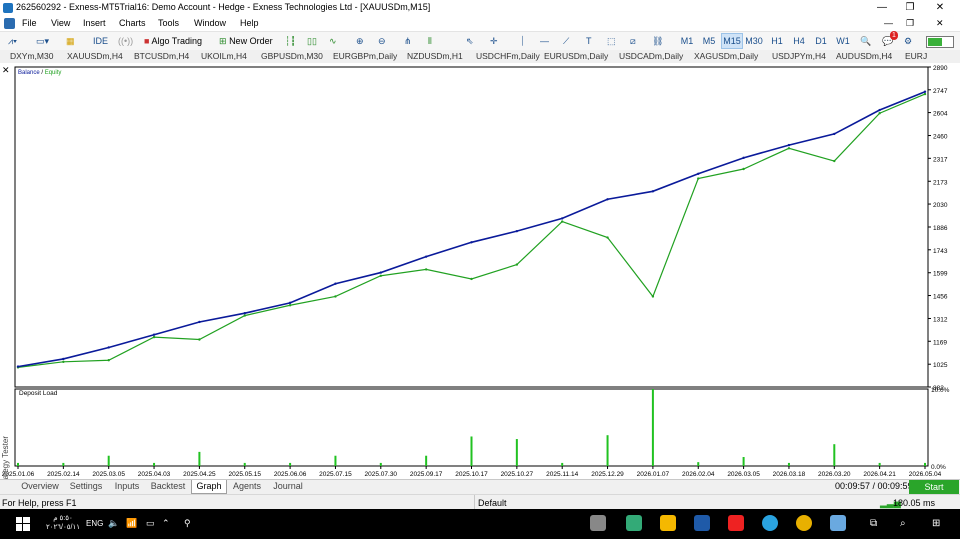 This screenshot has width=960, height=539. Describe the element at coordinates (290, 41) in the screenshot. I see `bar-chart-icon: ┆┇` at that location.